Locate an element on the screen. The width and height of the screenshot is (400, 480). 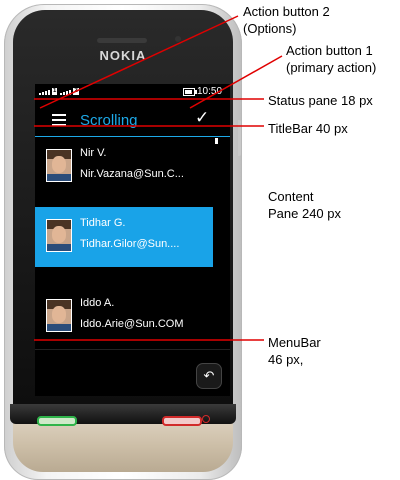
annotation-content-pane: Content Pane 240 px is located at coordinates (305, 205).